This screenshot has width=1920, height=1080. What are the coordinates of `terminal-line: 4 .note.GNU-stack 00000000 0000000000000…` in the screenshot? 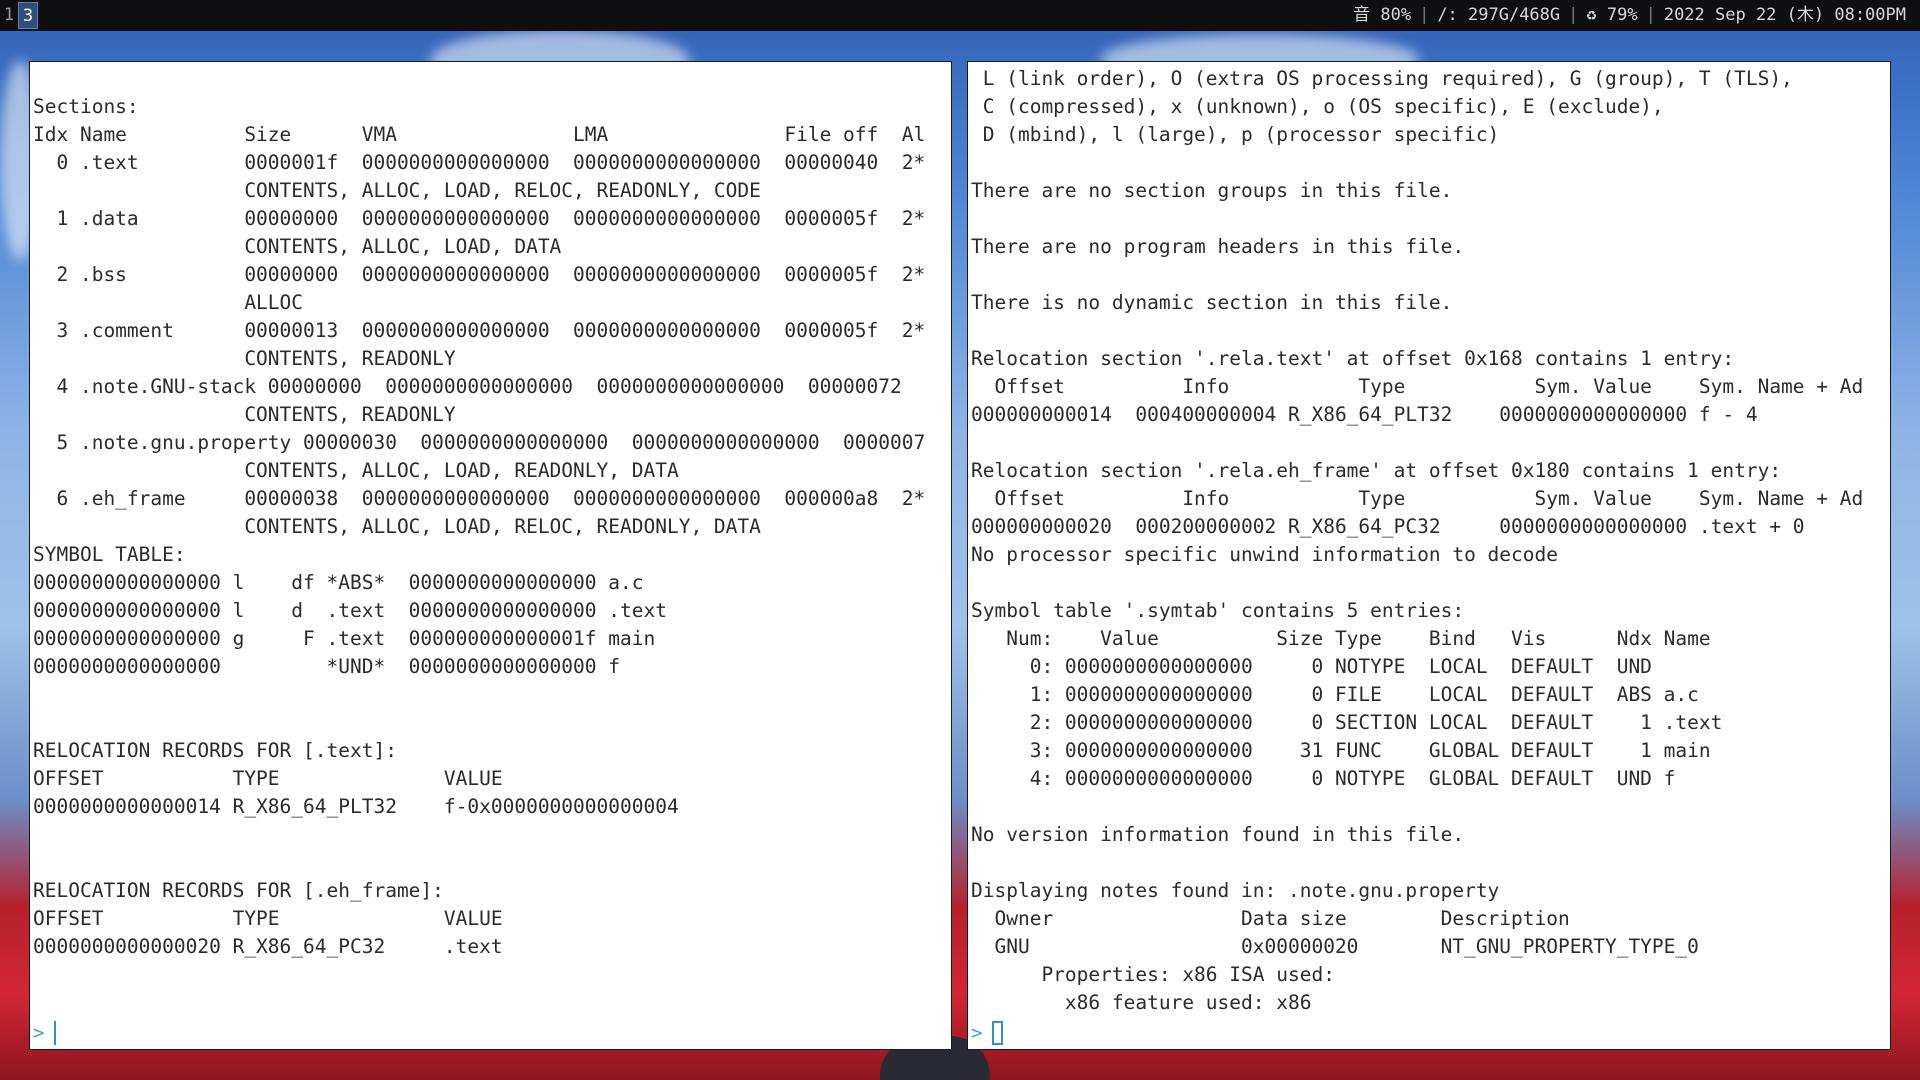 It's located at (467, 386).